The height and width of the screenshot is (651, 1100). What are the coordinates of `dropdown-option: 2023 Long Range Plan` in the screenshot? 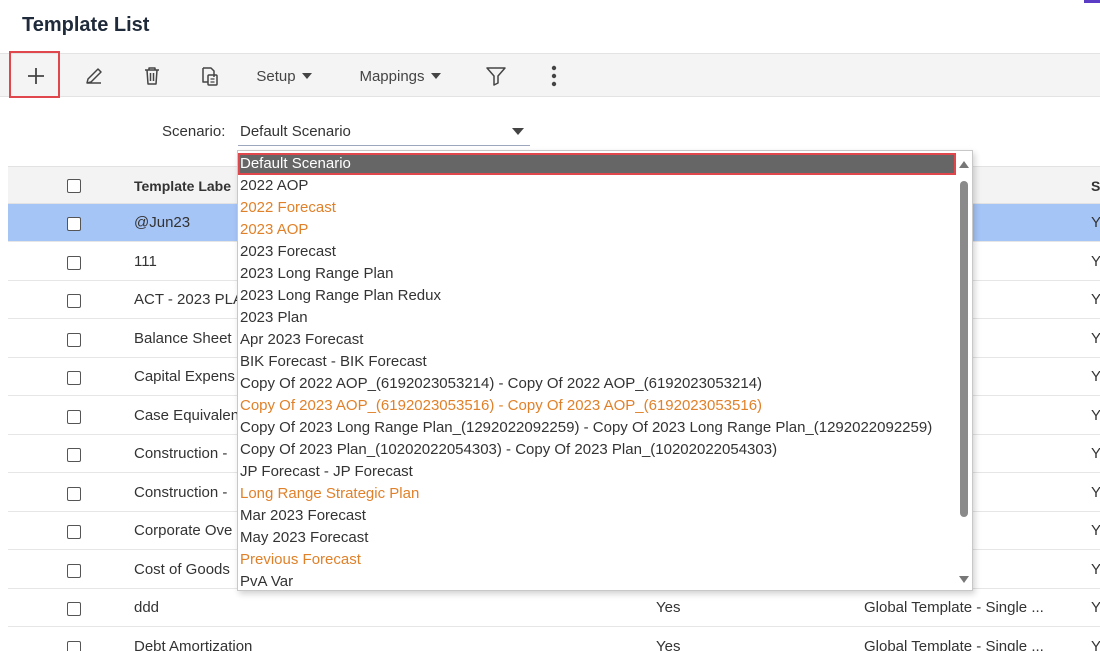 It's located at (597, 274).